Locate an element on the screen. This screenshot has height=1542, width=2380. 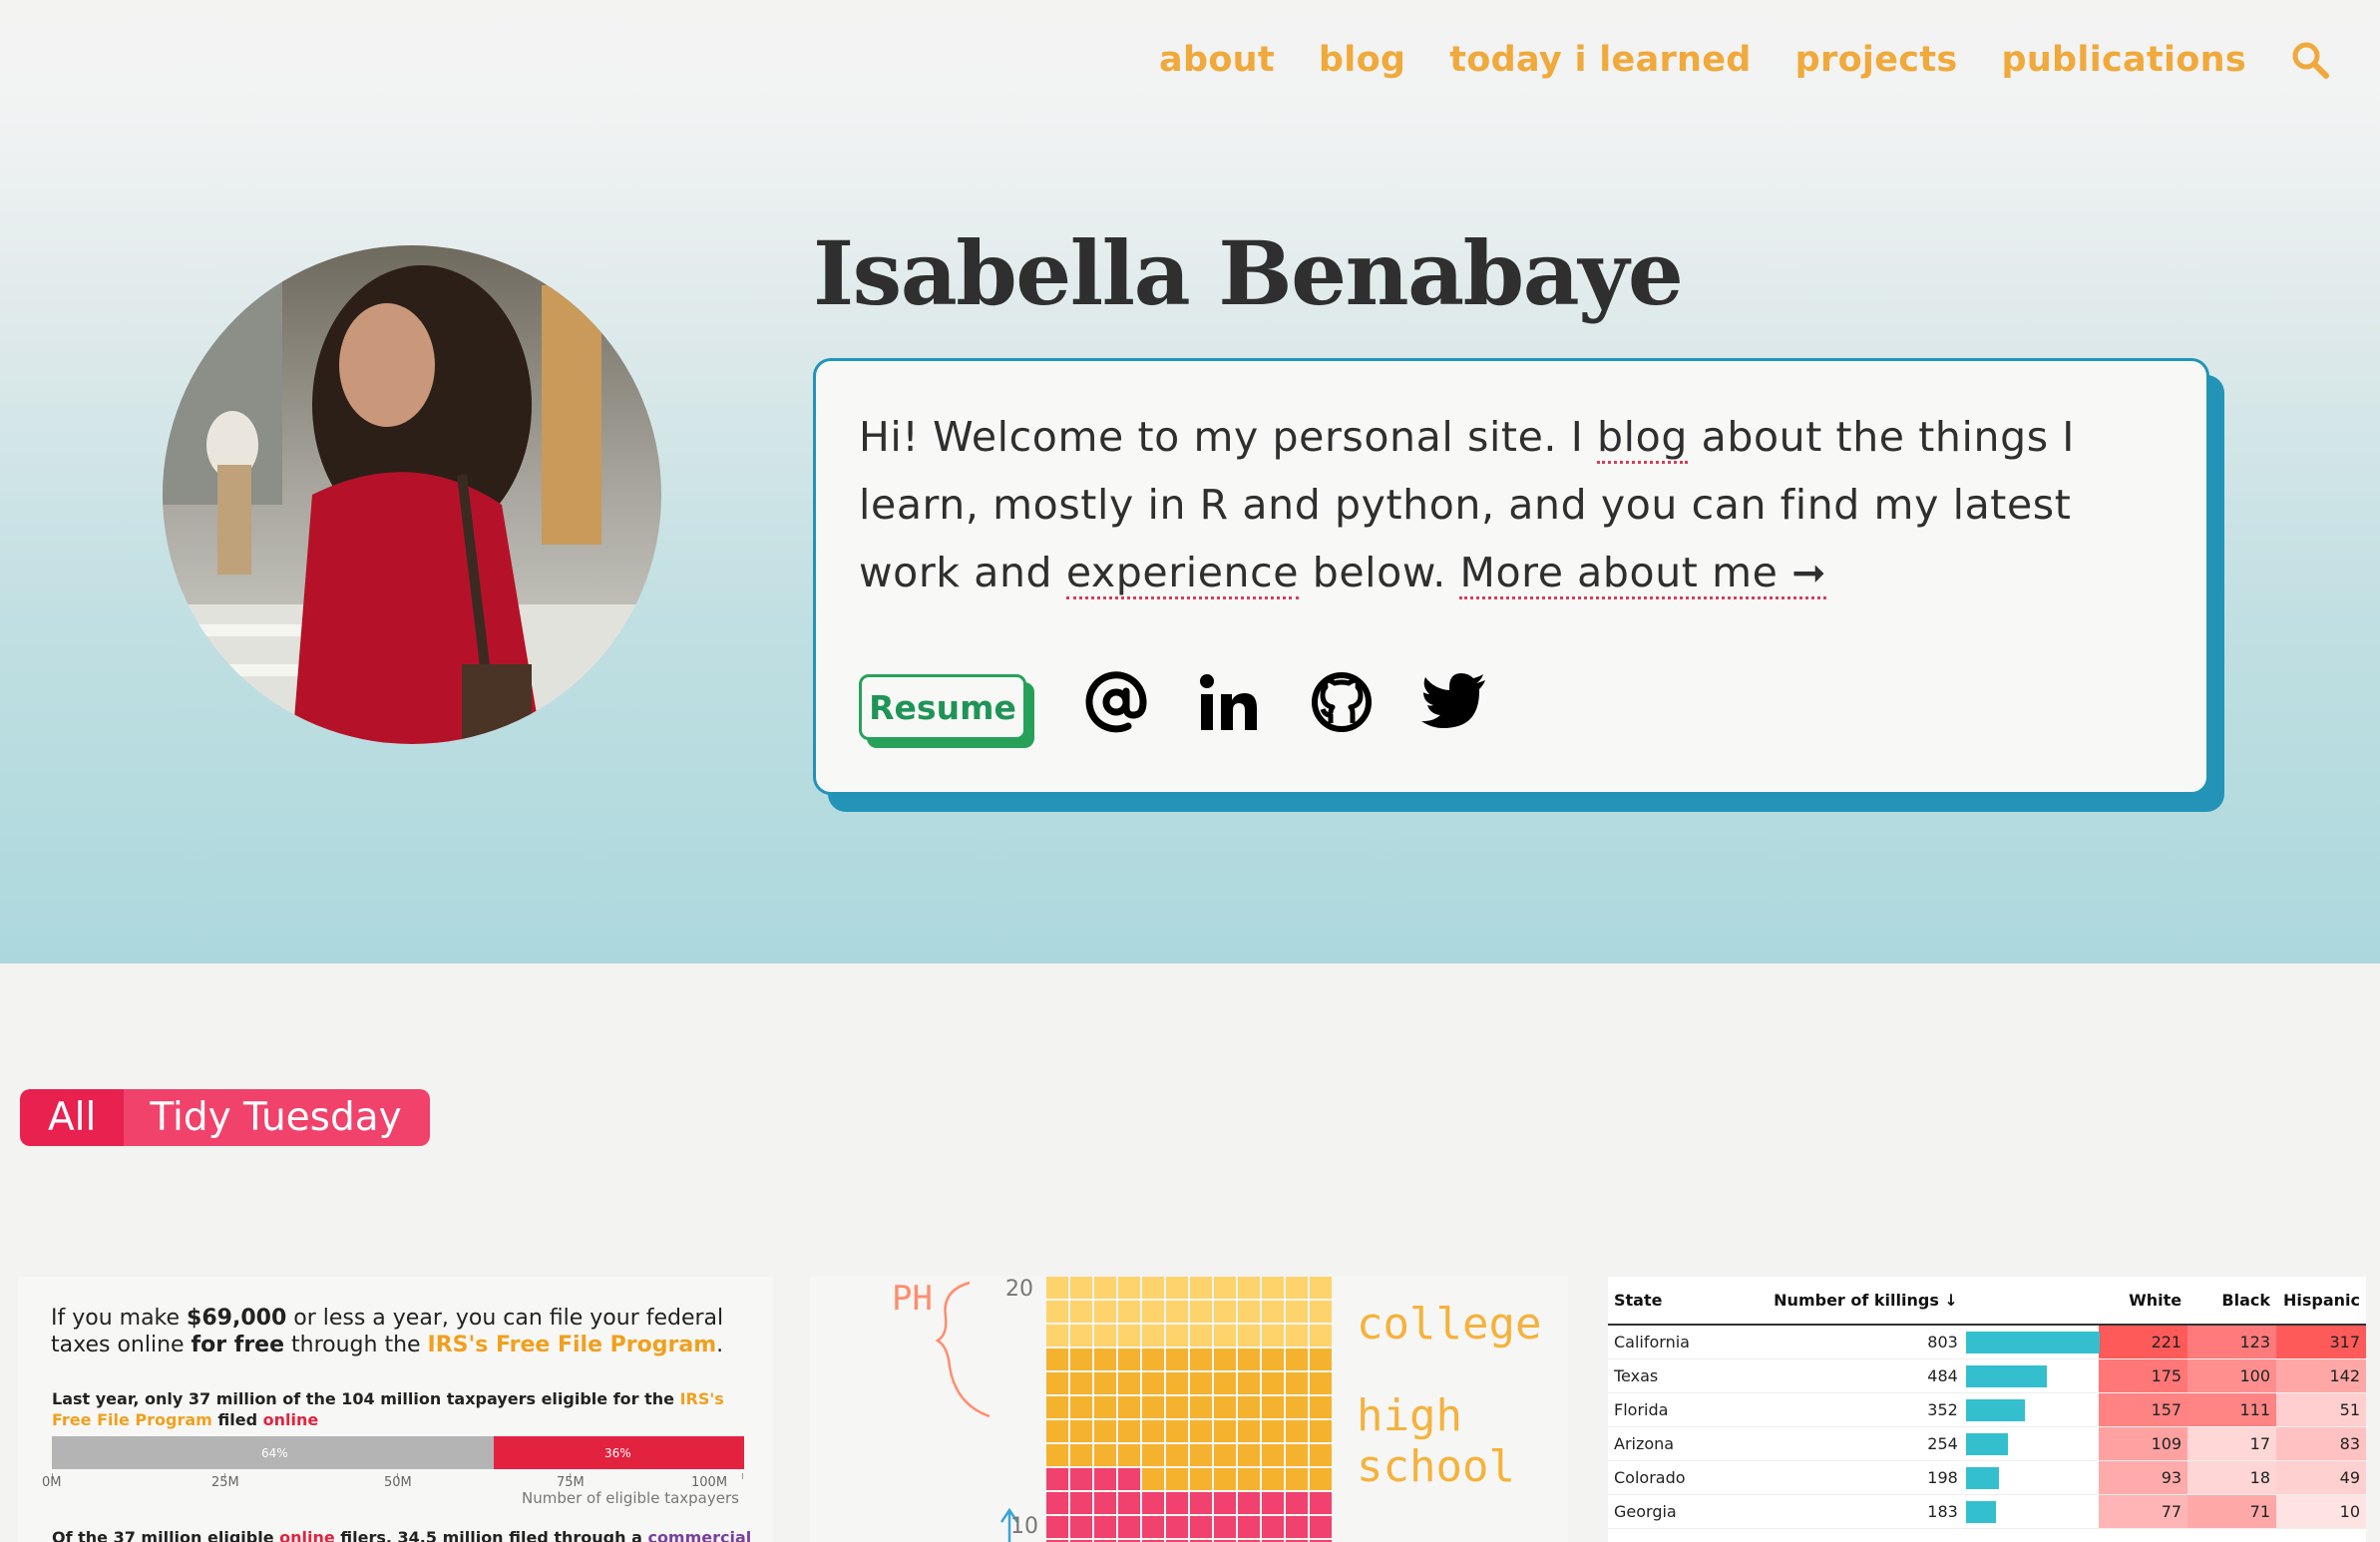
tax-tick is located at coordinates (742, 1476).